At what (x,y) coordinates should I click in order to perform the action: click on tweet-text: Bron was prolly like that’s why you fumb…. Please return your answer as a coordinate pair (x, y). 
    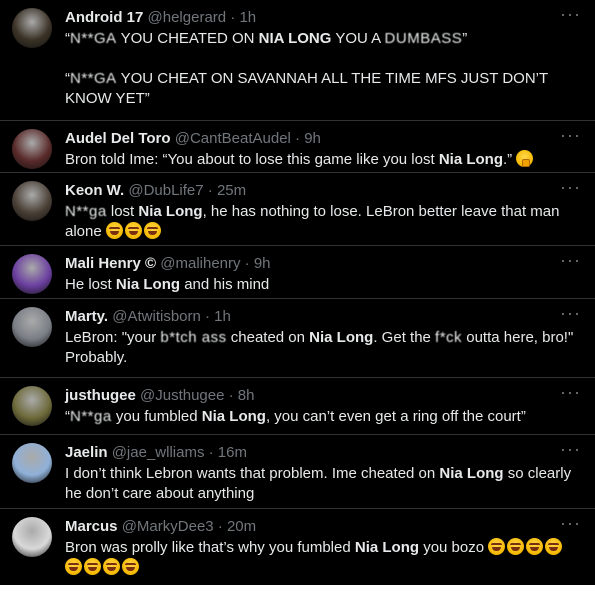
    Looking at the image, I should click on (321, 558).